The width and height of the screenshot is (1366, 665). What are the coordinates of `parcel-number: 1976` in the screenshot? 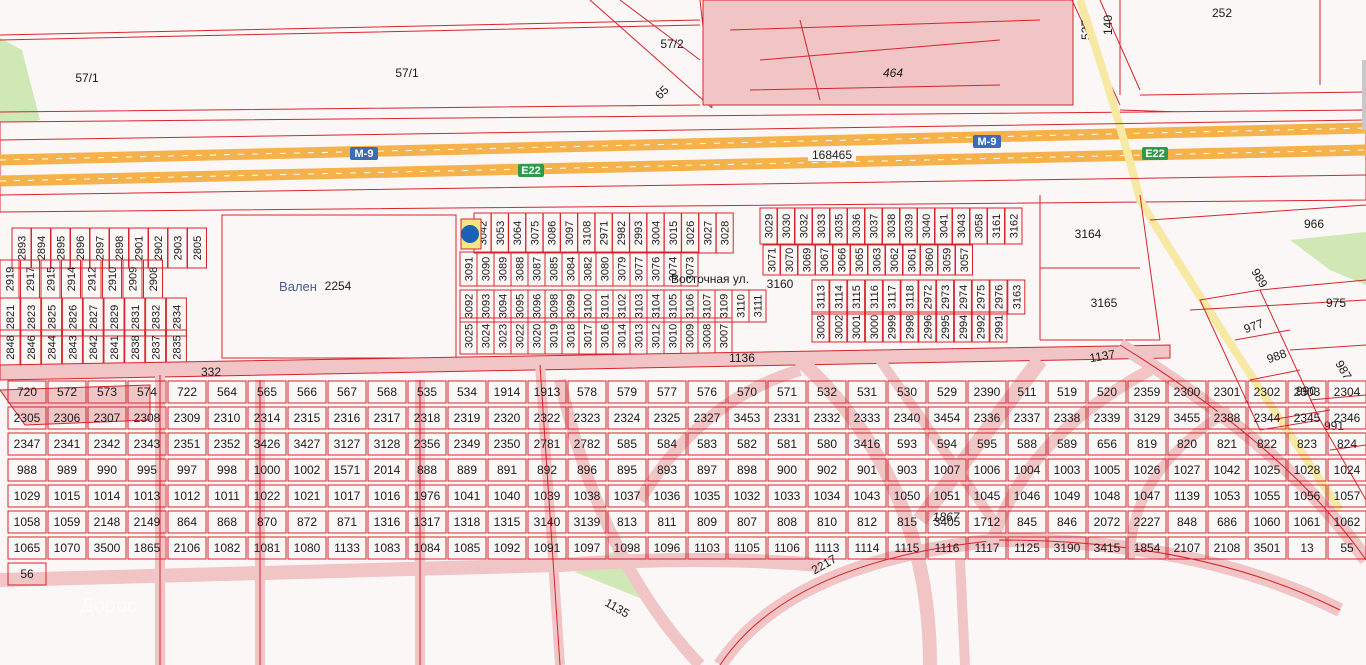 It's located at (427, 496).